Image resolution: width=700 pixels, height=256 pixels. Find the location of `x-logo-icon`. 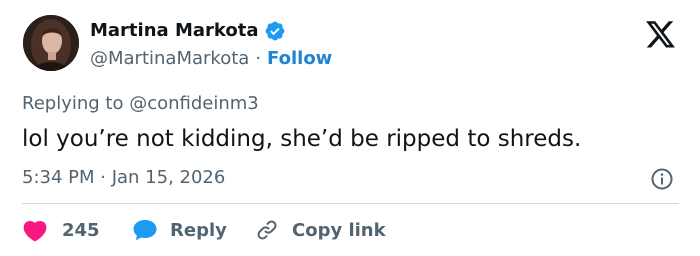

x-logo-icon is located at coordinates (661, 35).